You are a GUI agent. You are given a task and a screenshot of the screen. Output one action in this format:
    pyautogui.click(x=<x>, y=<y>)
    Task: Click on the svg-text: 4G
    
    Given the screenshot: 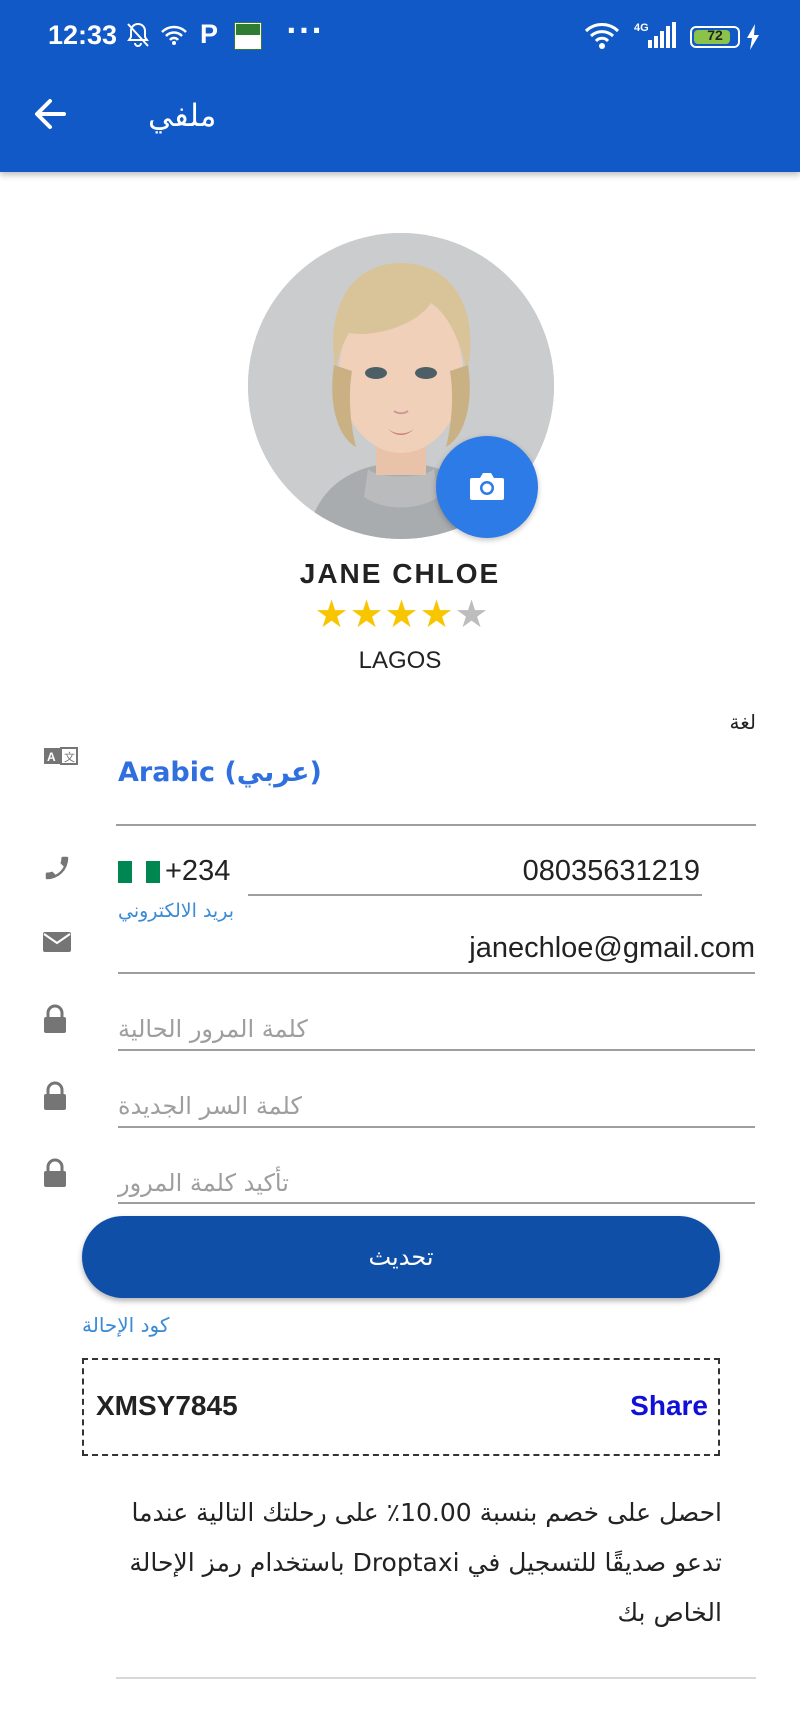 What is the action you would take?
    pyautogui.click(x=641, y=28)
    